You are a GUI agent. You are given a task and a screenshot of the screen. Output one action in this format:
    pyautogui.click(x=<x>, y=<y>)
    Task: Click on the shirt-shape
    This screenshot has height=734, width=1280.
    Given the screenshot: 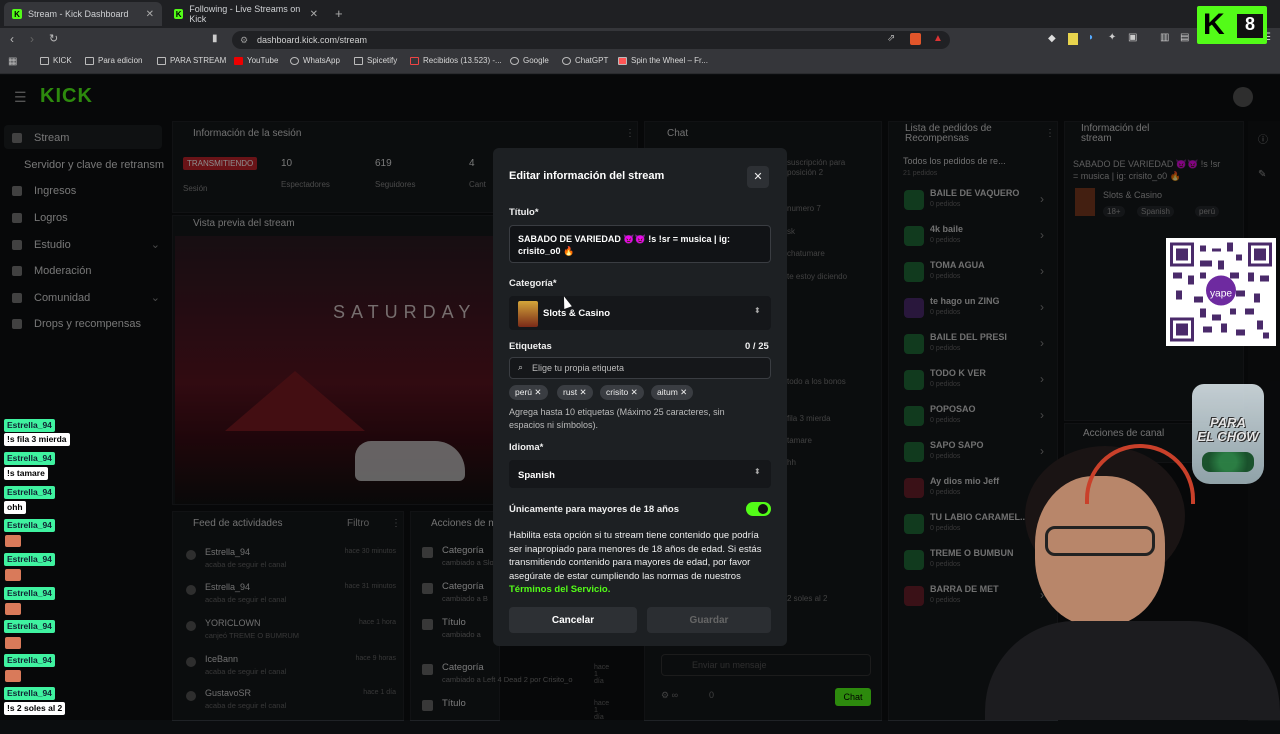 What is the action you would take?
    pyautogui.click(x=1132, y=670)
    